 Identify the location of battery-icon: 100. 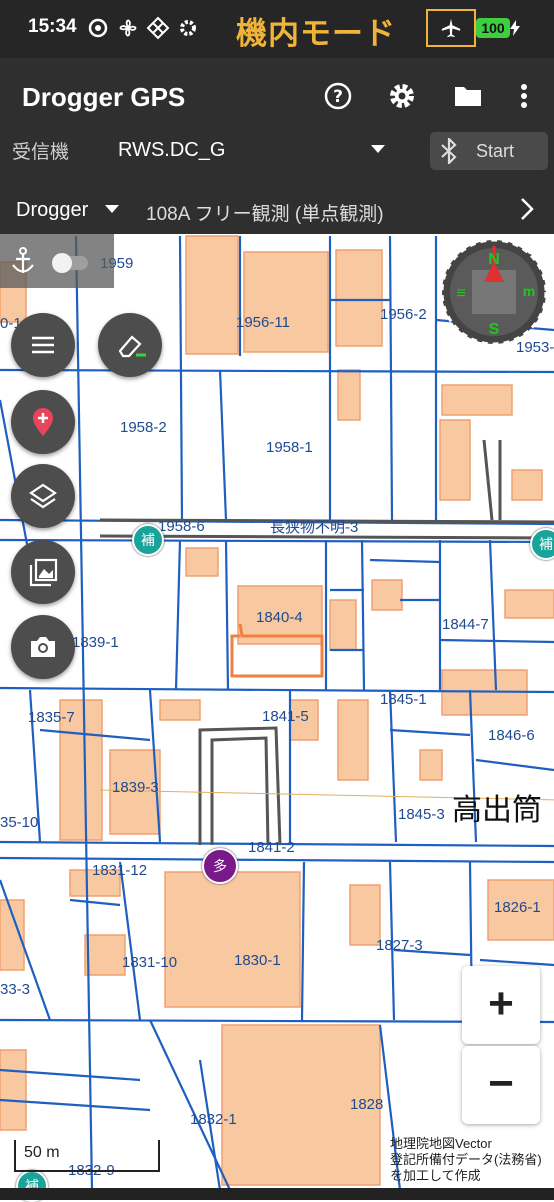
(493, 28).